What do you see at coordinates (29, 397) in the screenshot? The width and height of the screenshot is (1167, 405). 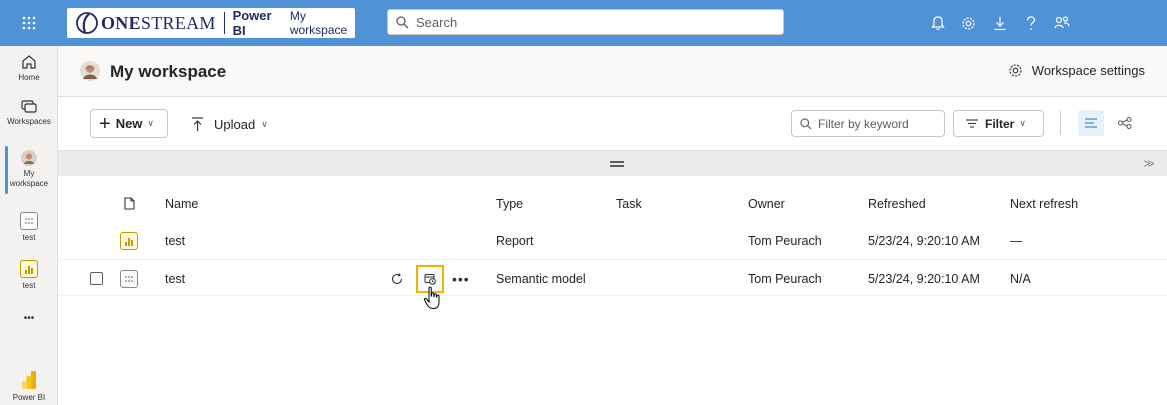 I see `rail-label-powerbi: Power BI` at bounding box center [29, 397].